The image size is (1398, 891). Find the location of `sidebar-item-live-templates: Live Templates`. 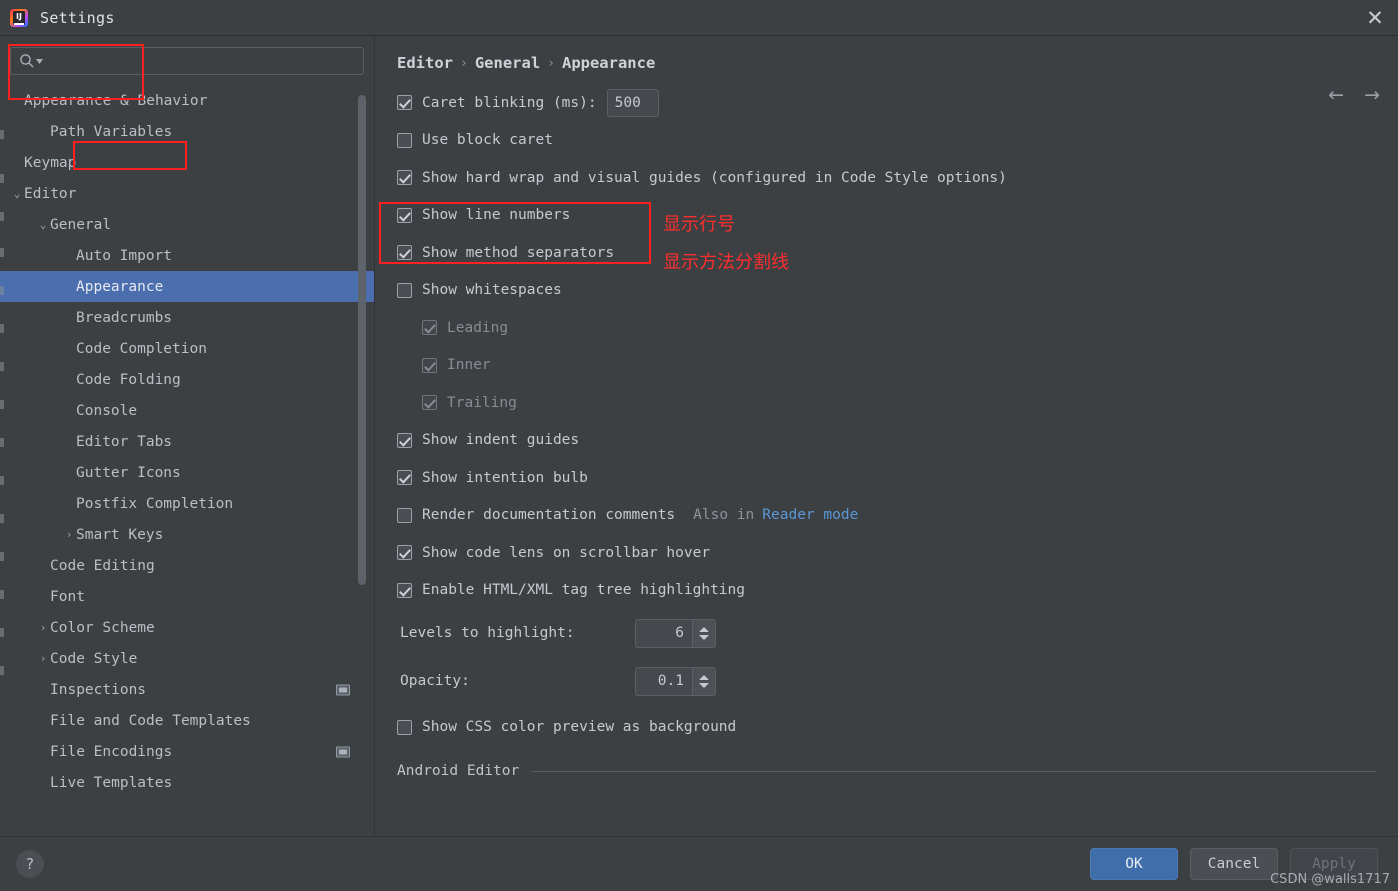

sidebar-item-live-templates: Live Templates is located at coordinates (187, 782).